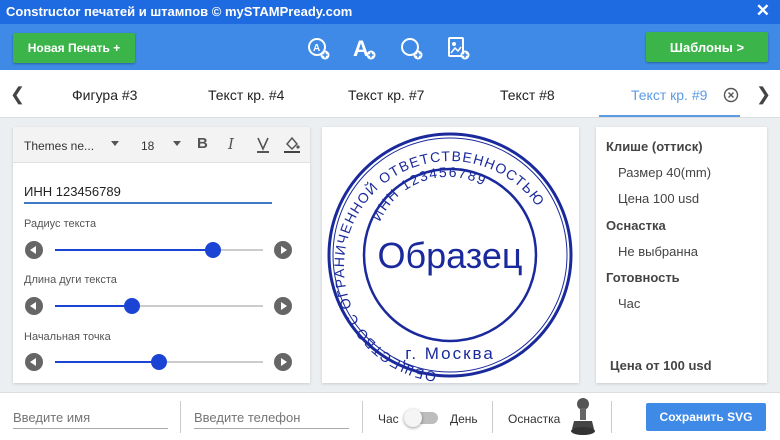 The height and width of the screenshot is (440, 780). Describe the element at coordinates (706, 417) in the screenshot. I see `save-svg-button: Сохранить SVG` at that location.